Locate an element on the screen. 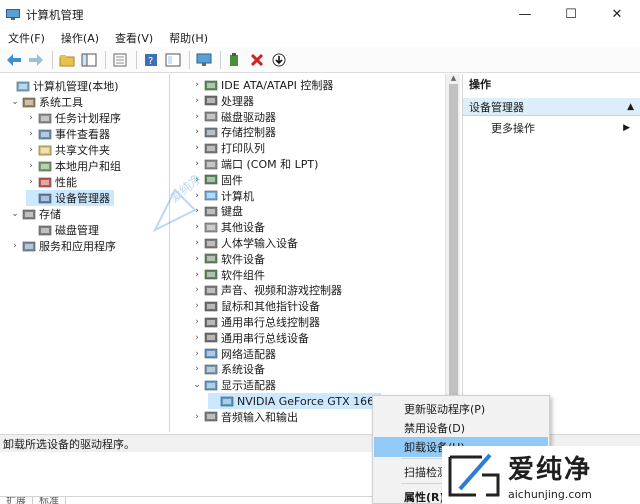 The image size is (640, 504). device-tree-scrollbar: ▲ ▼ is located at coordinates (452, 253).